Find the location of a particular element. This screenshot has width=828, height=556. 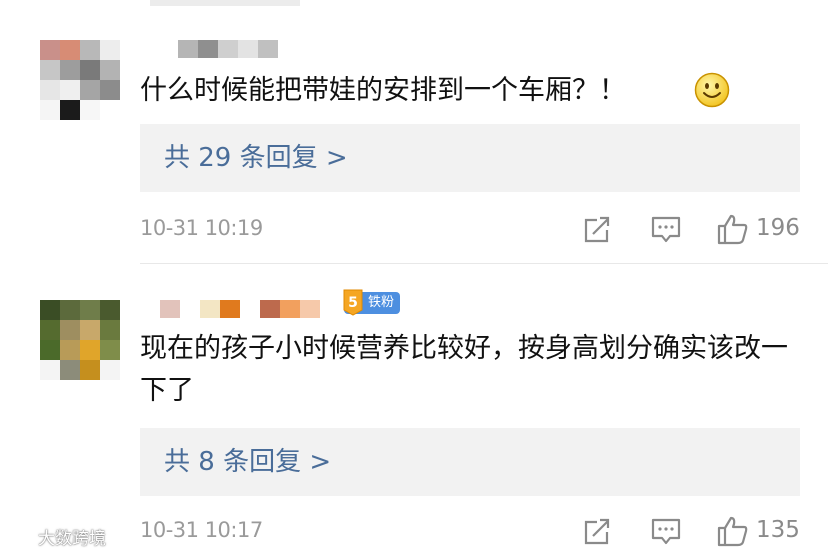

comment-text: 现在的孩子小时候营养比较好，按身高划分确实该改一下了 is located at coordinates (465, 370).